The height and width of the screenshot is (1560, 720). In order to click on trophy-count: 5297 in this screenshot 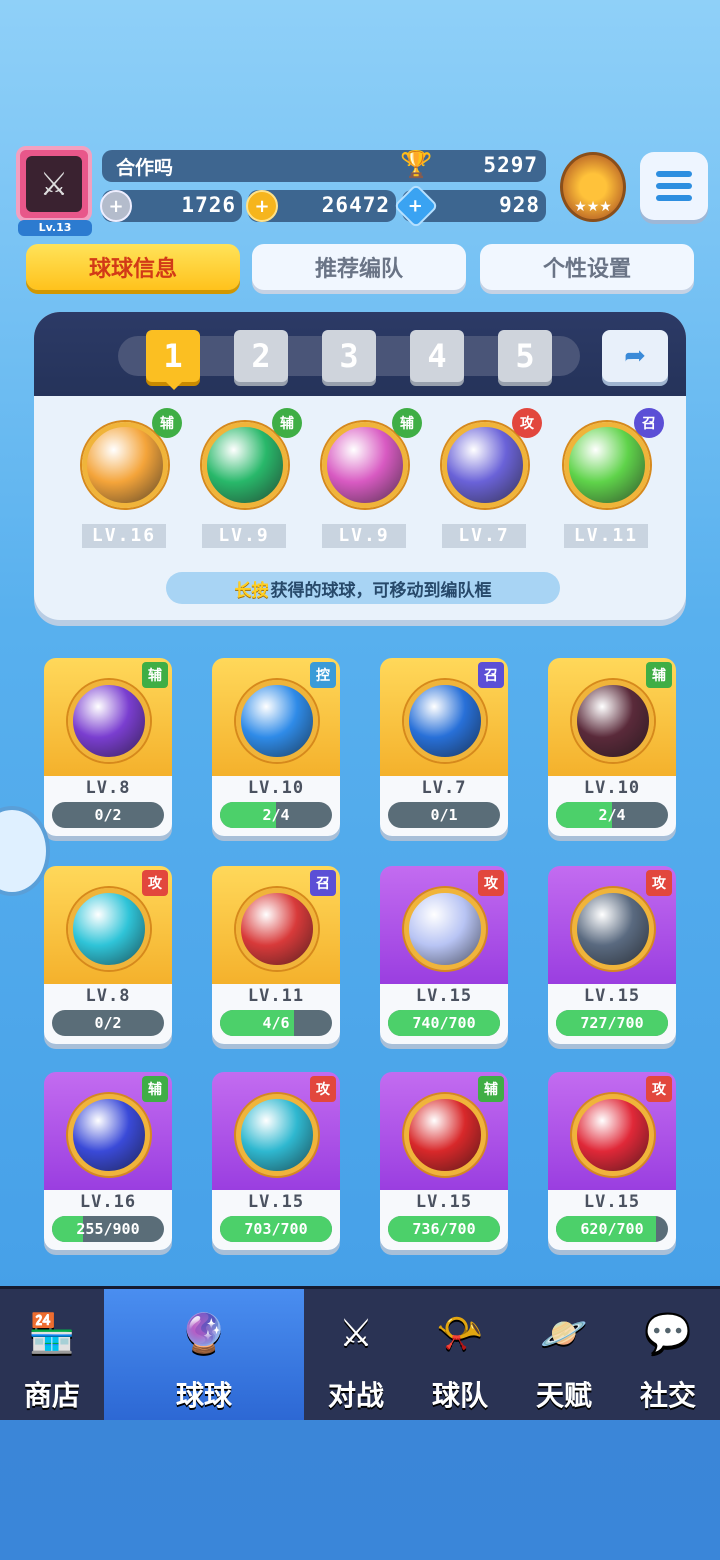, I will do `click(510, 165)`.